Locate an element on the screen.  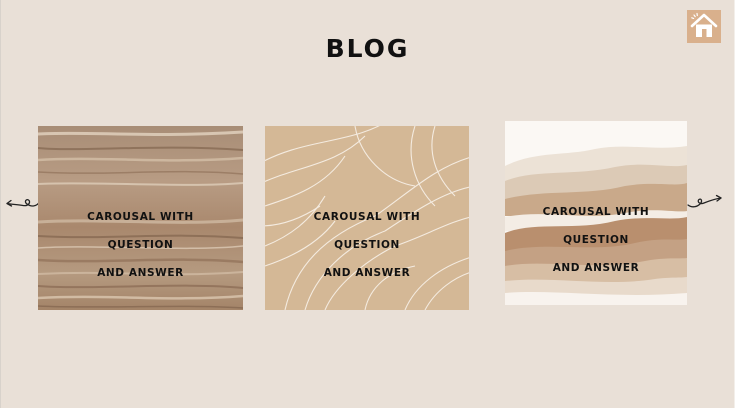
blog-card-1: CAROUSAL WITH QUESTION AND ANSWER is located at coordinates (140, 218).